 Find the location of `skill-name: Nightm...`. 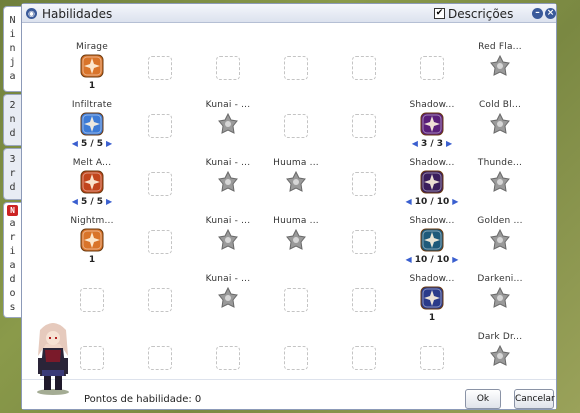

skill-name: Nightm... is located at coordinates (92, 221).